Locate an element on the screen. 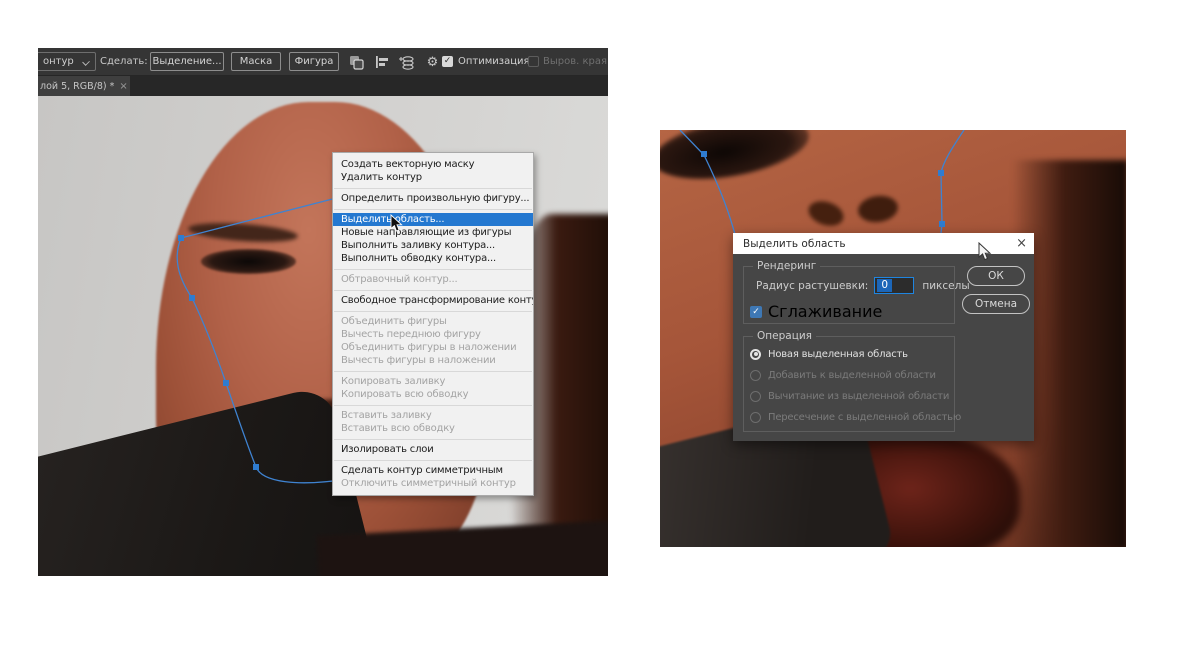 The height and width of the screenshot is (660, 1200). align-edges-label: Выров. края is located at coordinates (575, 61).